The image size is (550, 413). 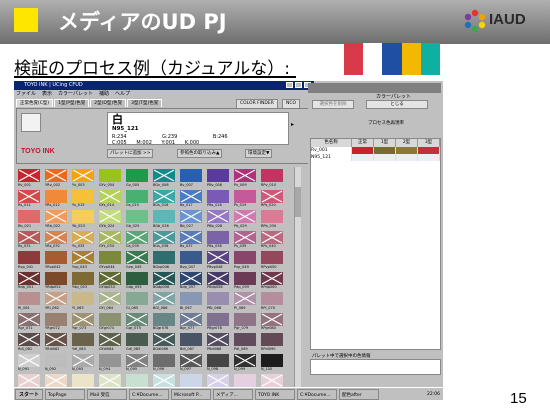 What do you see at coordinates (72, 103) in the screenshot?
I see `tab-type-p: 1型(P型)色覚` at bounding box center [72, 103].